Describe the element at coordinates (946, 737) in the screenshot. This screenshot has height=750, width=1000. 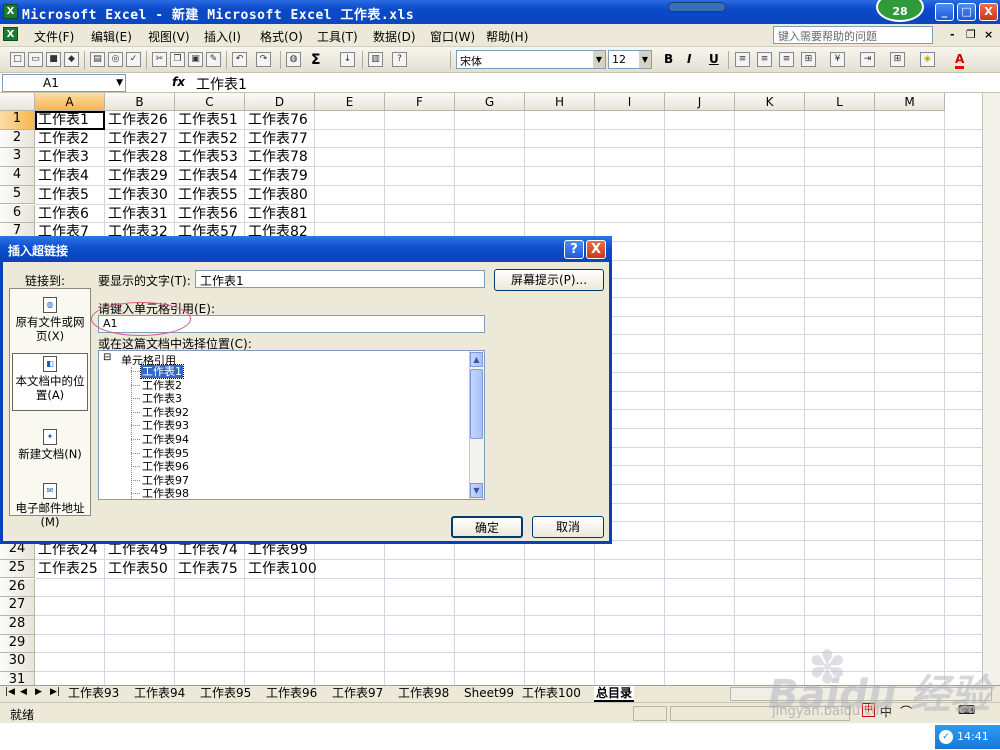
I see `shield-icon: ✓` at that location.